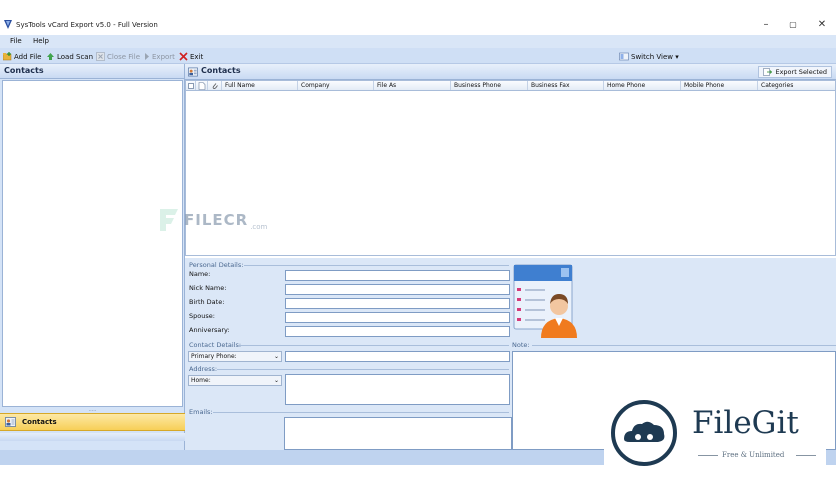  Describe the element at coordinates (201, 380) in the screenshot. I see `address-type-select-value: Home:` at that location.